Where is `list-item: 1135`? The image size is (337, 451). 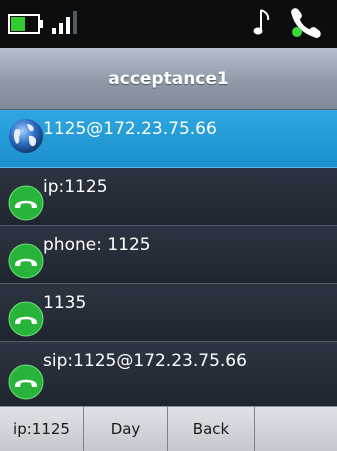
list-item: 1135 is located at coordinates (168, 313).